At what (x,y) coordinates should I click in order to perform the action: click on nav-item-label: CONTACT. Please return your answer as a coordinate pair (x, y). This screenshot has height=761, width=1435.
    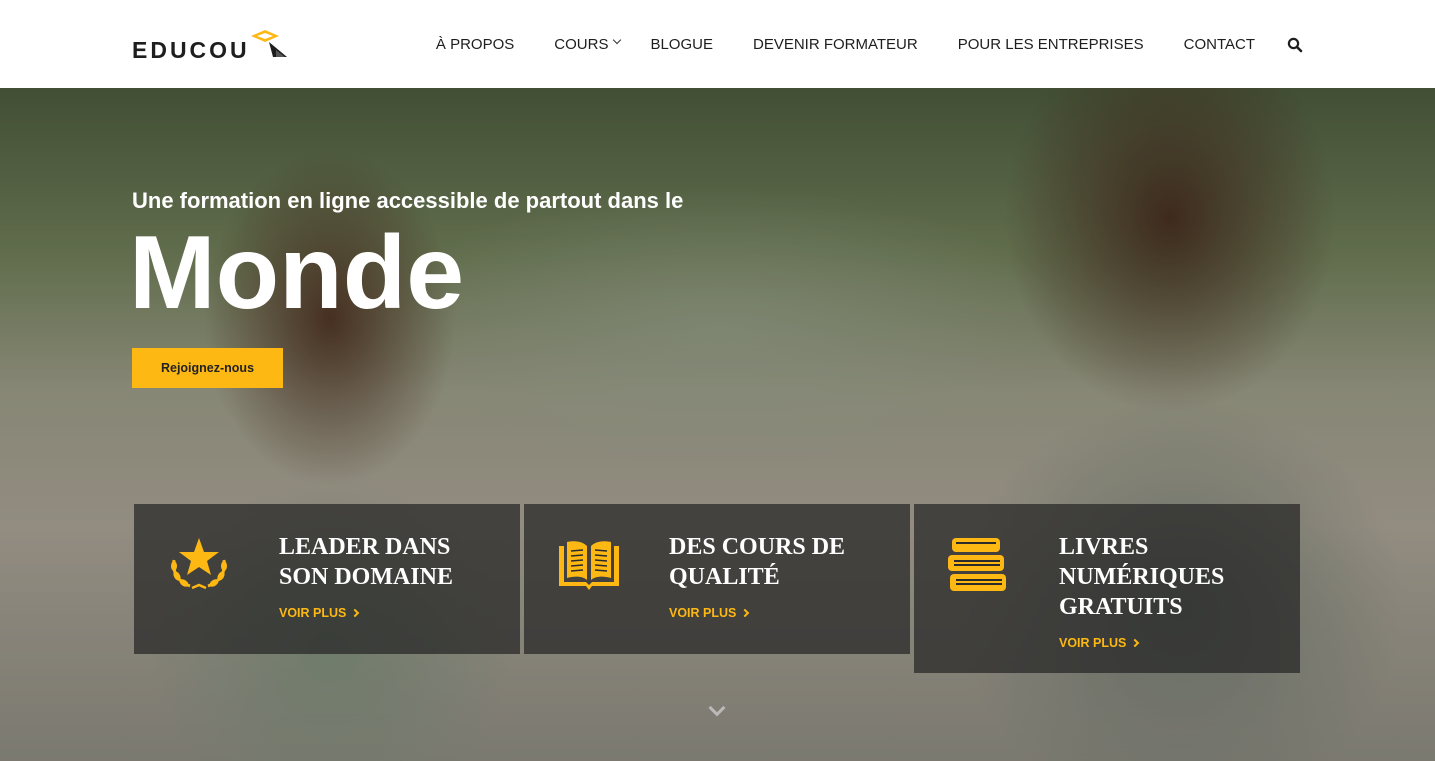
    Looking at the image, I should click on (1219, 44).